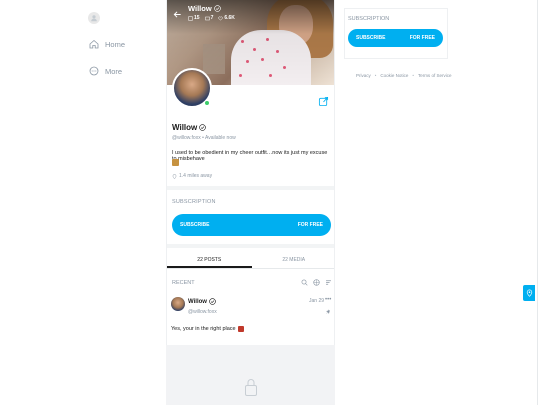 This screenshot has height=405, width=540. What do you see at coordinates (394, 75) in the screenshot?
I see `footer-link-cookie-notice: Cookie Notice` at bounding box center [394, 75].